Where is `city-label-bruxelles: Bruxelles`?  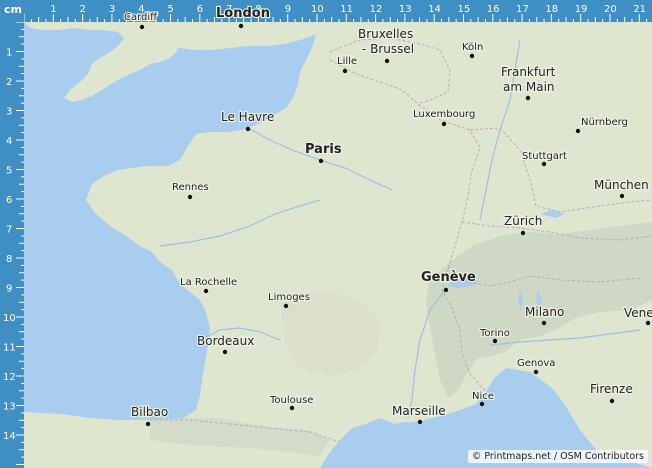 city-label-bruxelles: Bruxelles is located at coordinates (385, 34).